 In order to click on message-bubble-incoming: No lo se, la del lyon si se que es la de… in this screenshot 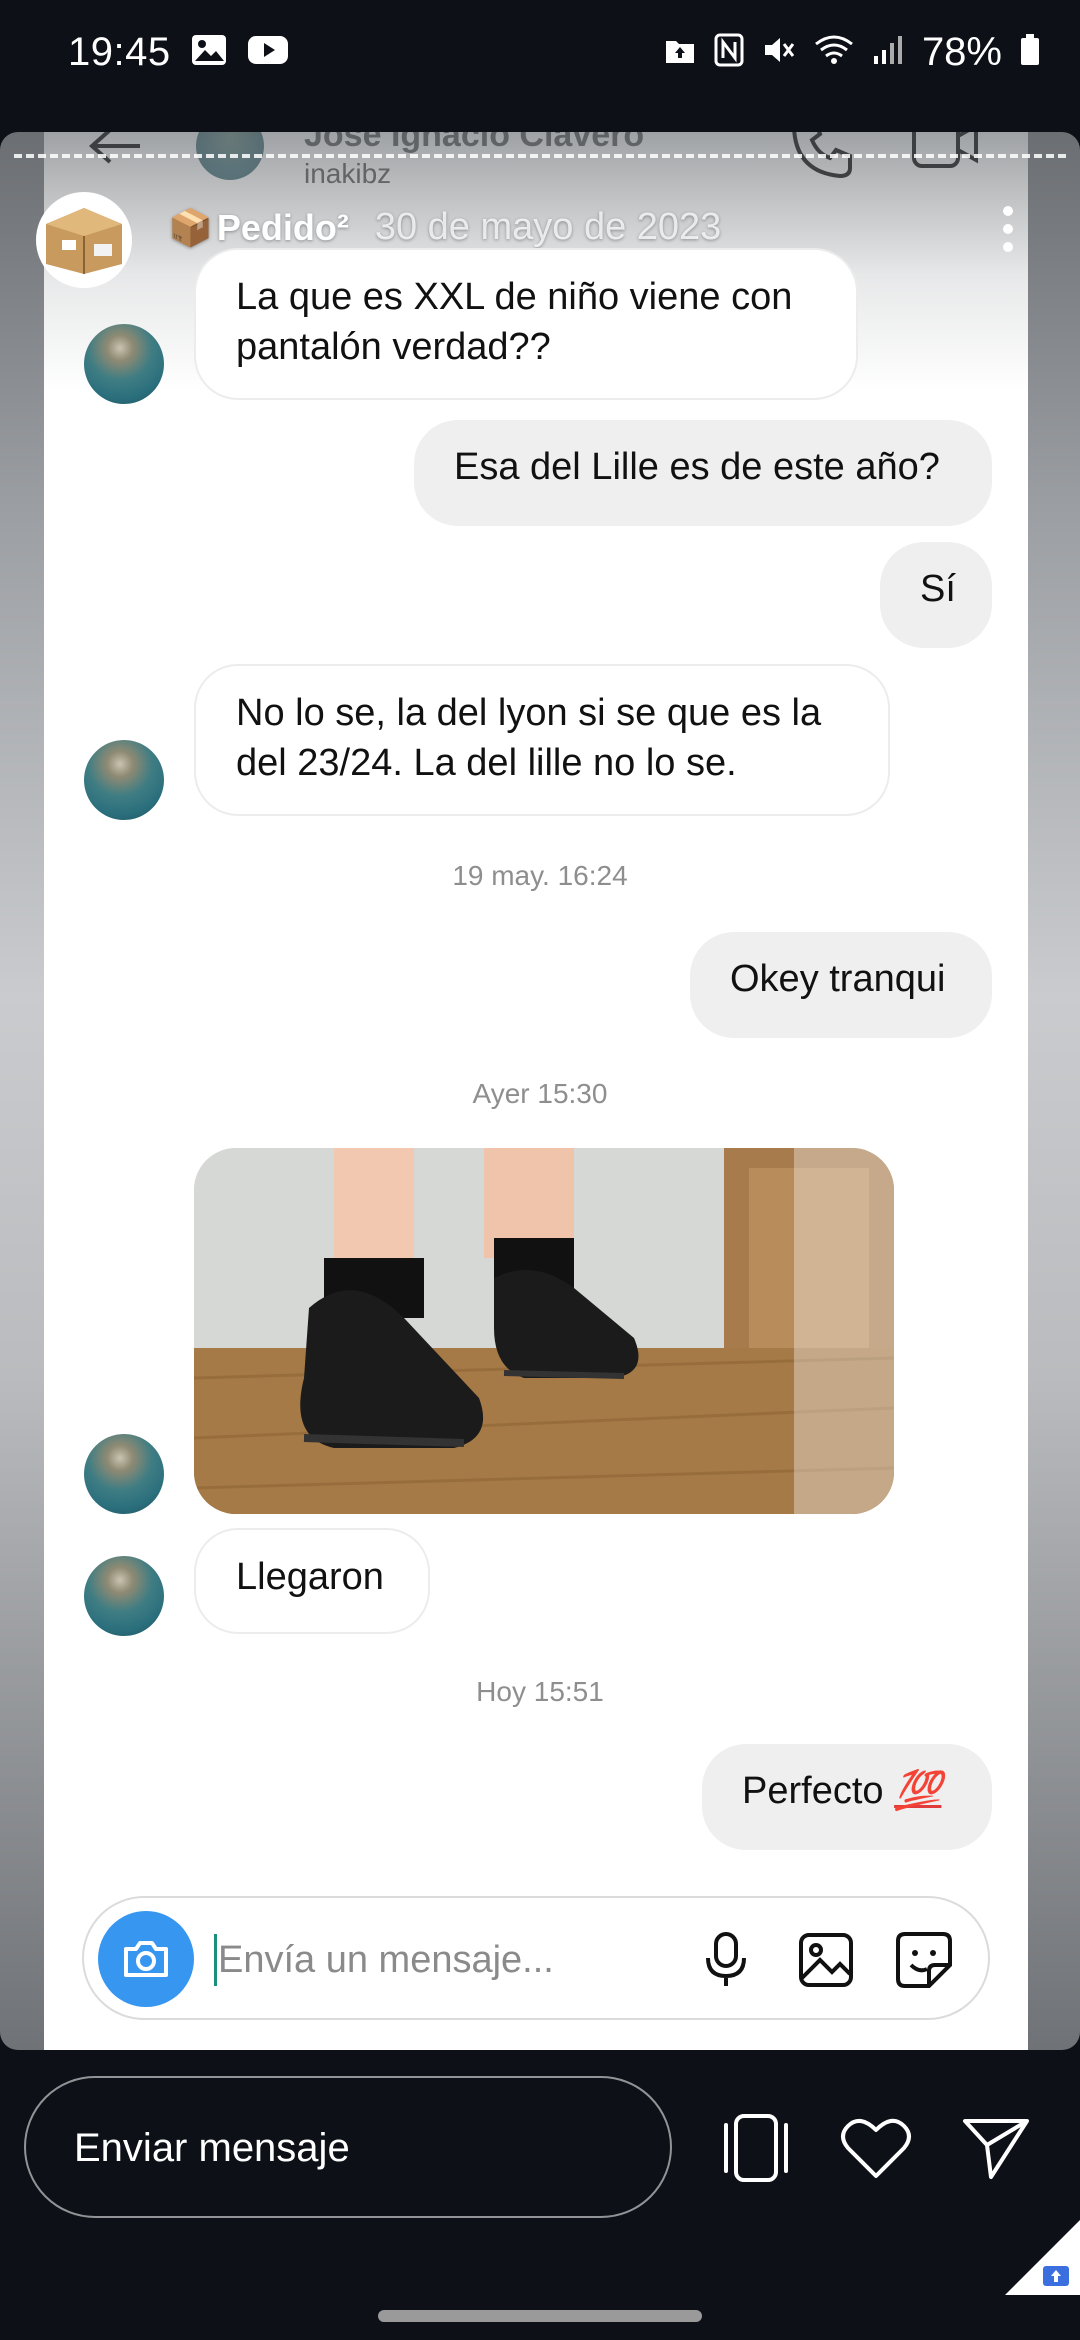, I will do `click(542, 740)`.